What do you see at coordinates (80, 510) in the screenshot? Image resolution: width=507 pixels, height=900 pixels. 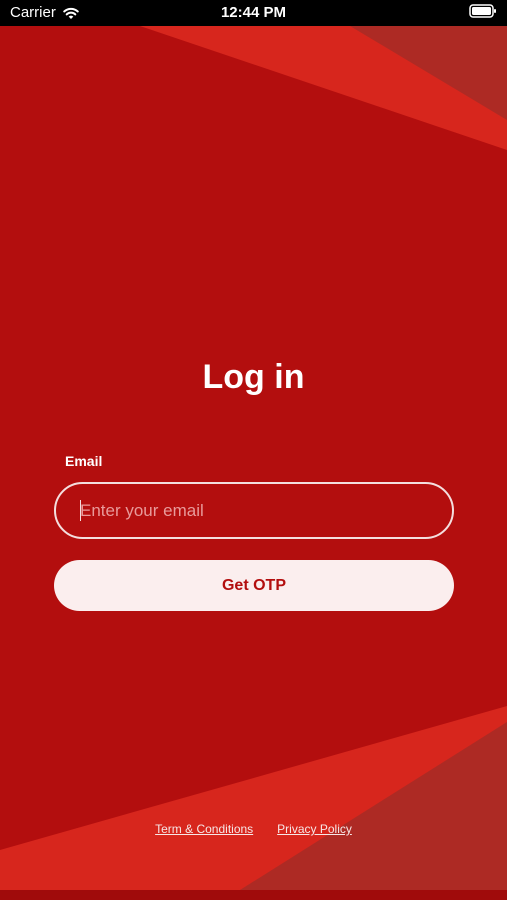 I see `text-cursor` at bounding box center [80, 510].